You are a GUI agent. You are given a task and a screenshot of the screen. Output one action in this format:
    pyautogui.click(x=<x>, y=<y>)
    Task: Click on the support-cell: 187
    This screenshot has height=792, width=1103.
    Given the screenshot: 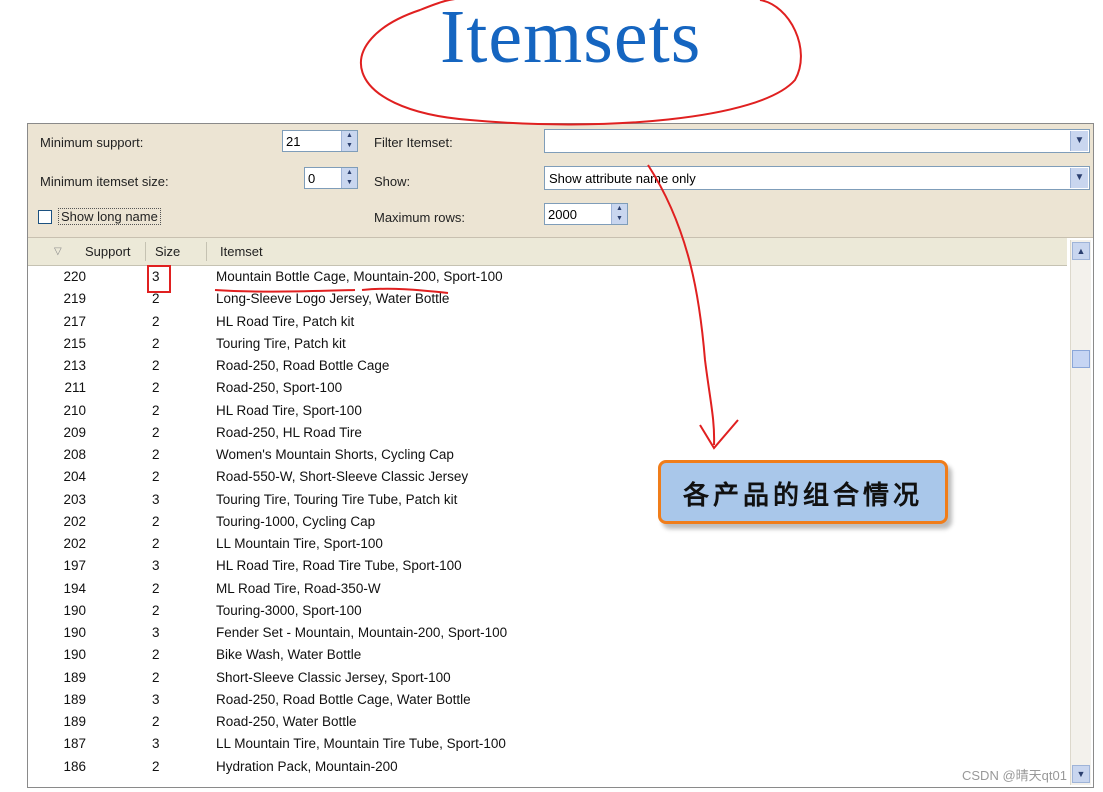 What is the action you would take?
    pyautogui.click(x=74, y=744)
    